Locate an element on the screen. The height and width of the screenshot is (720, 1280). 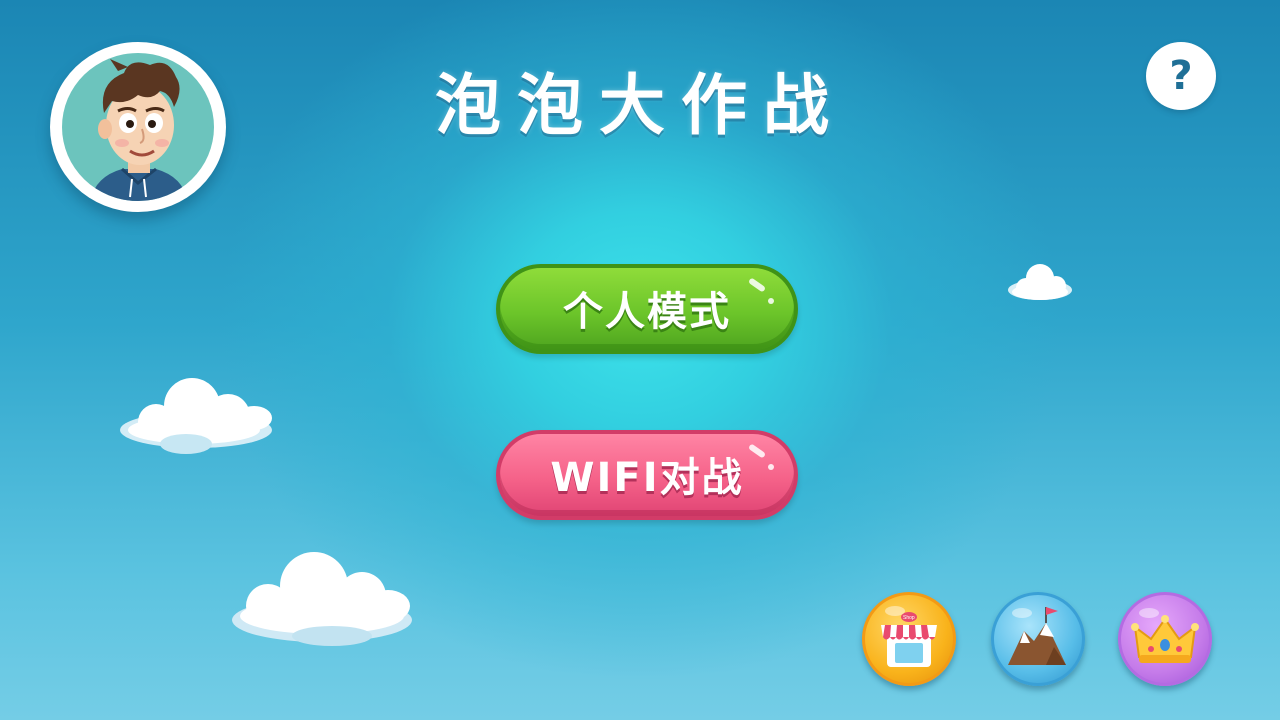
shop-button: Shop is located at coordinates (909, 639).